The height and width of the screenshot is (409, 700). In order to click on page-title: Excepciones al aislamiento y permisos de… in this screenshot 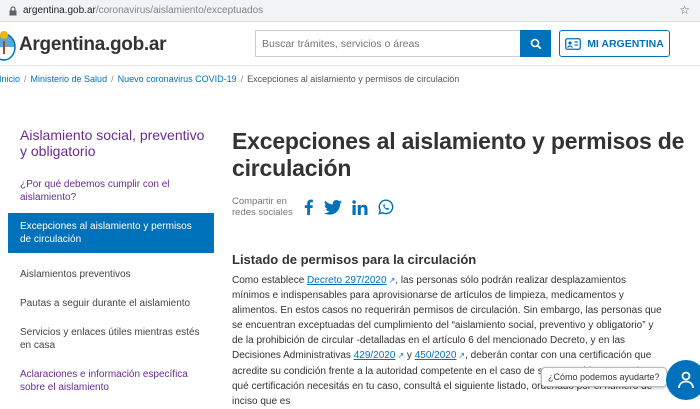, I will do `click(458, 154)`.